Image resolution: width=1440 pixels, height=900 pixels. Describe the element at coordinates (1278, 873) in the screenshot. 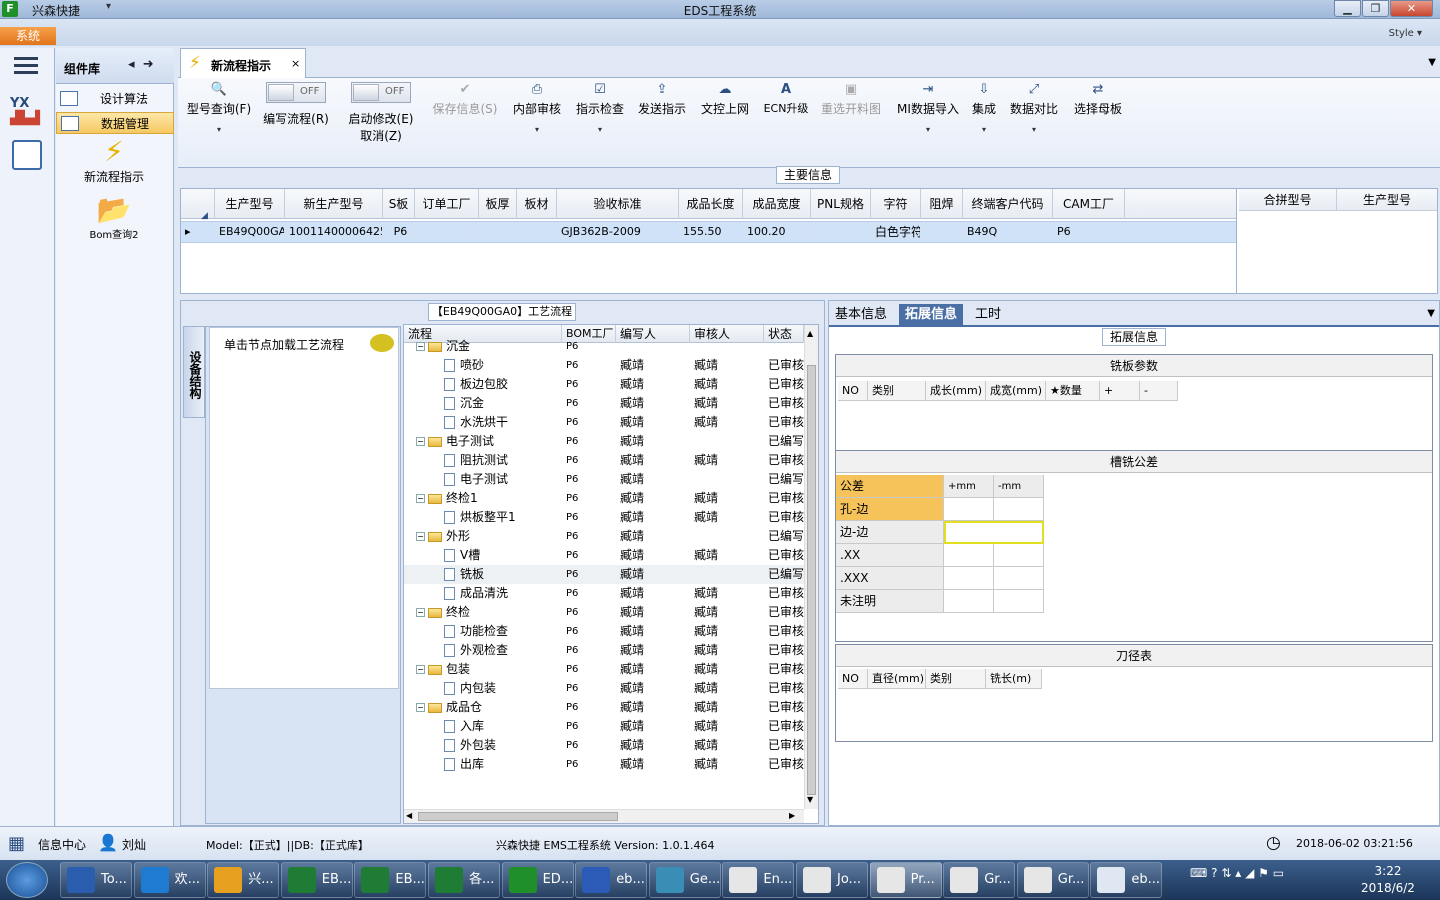

I see `display-icon: ▭` at that location.